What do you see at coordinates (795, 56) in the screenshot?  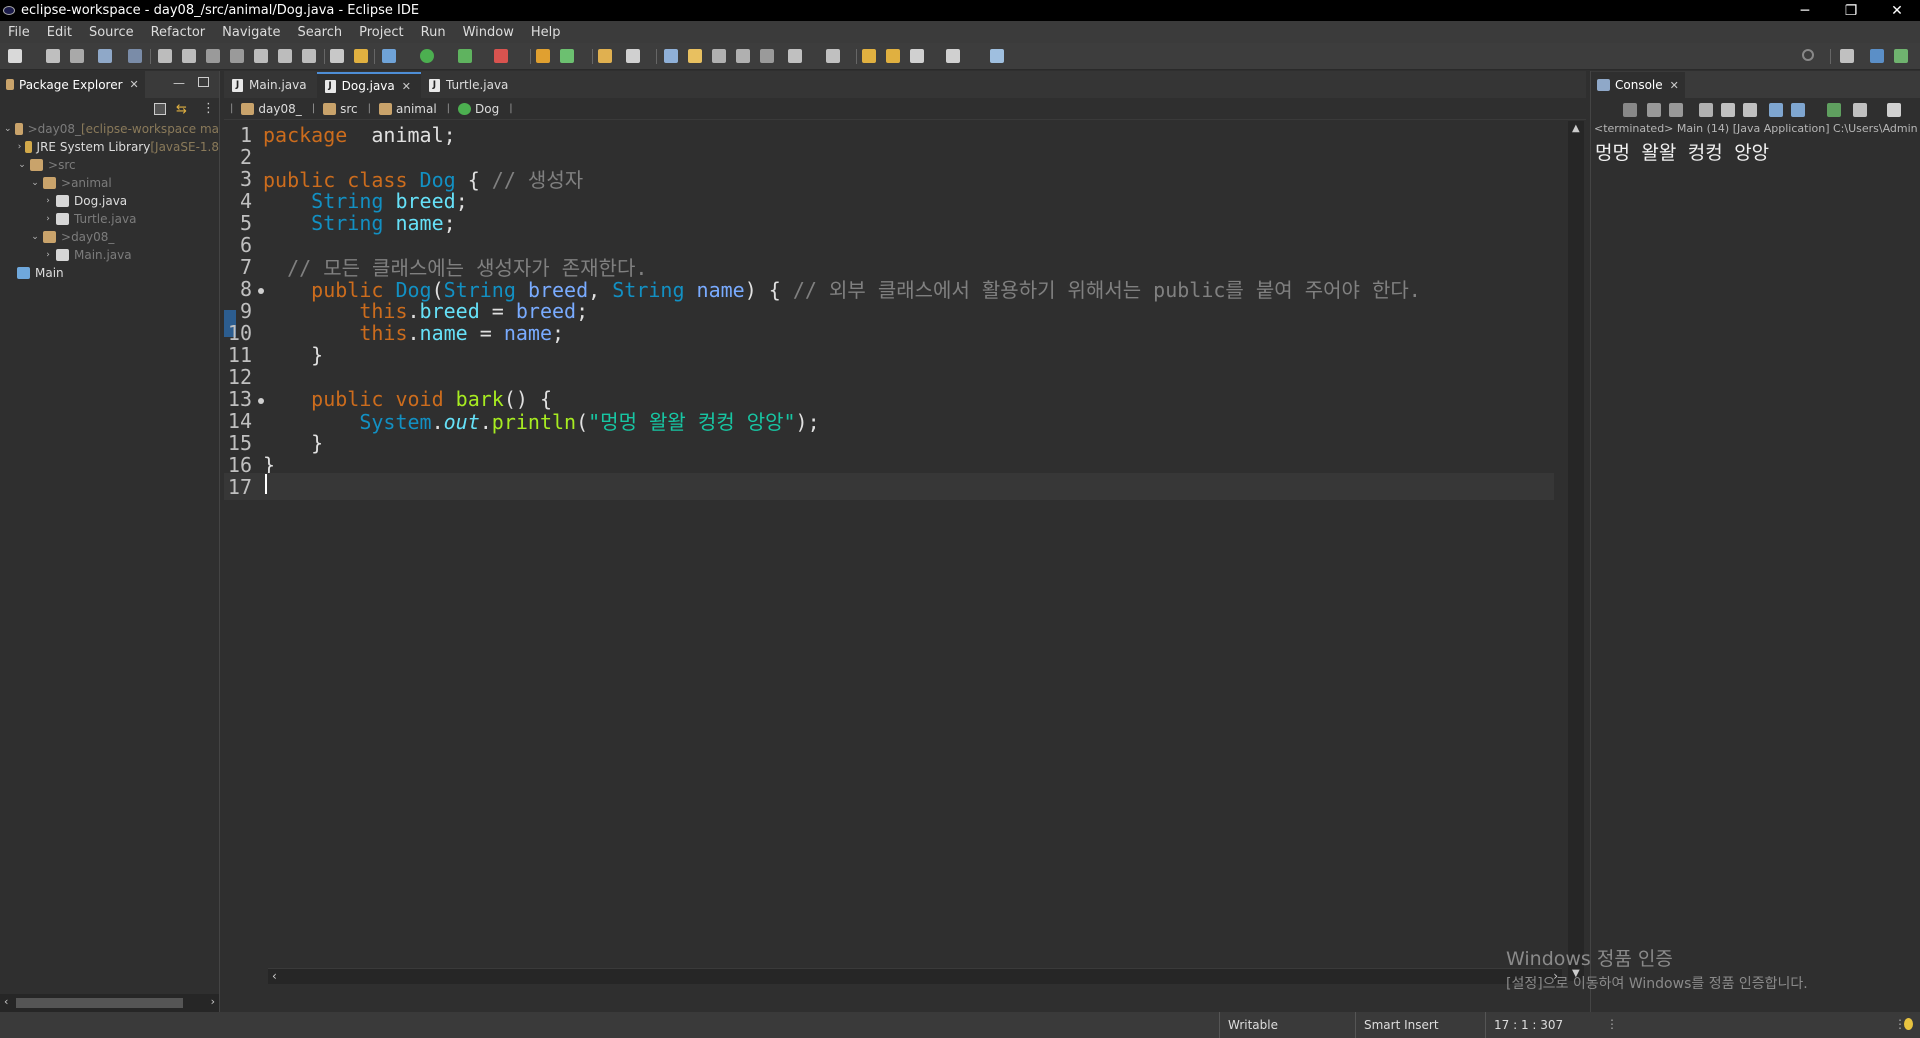 I see `next-annotation-icon` at bounding box center [795, 56].